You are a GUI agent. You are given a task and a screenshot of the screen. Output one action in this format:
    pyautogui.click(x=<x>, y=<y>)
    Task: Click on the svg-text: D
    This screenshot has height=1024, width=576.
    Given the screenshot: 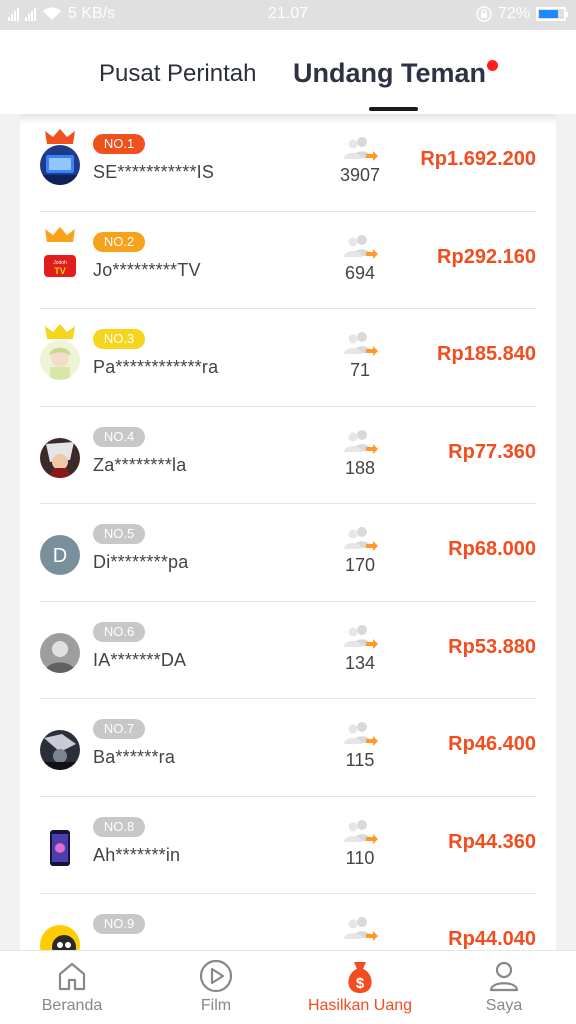 What is the action you would take?
    pyautogui.click(x=60, y=556)
    